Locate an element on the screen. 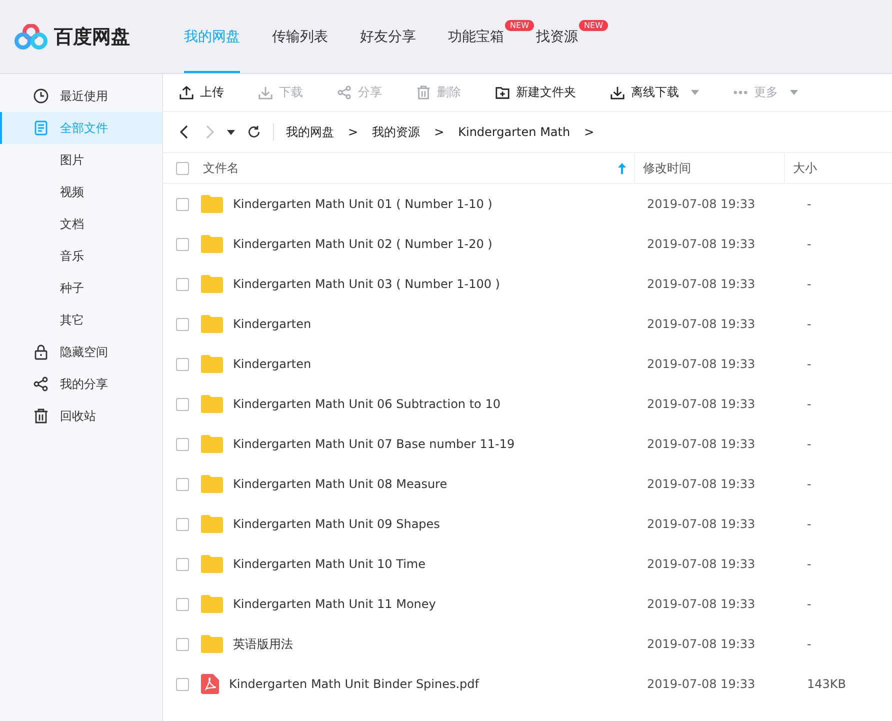  dropdown-icon is located at coordinates (231, 132).